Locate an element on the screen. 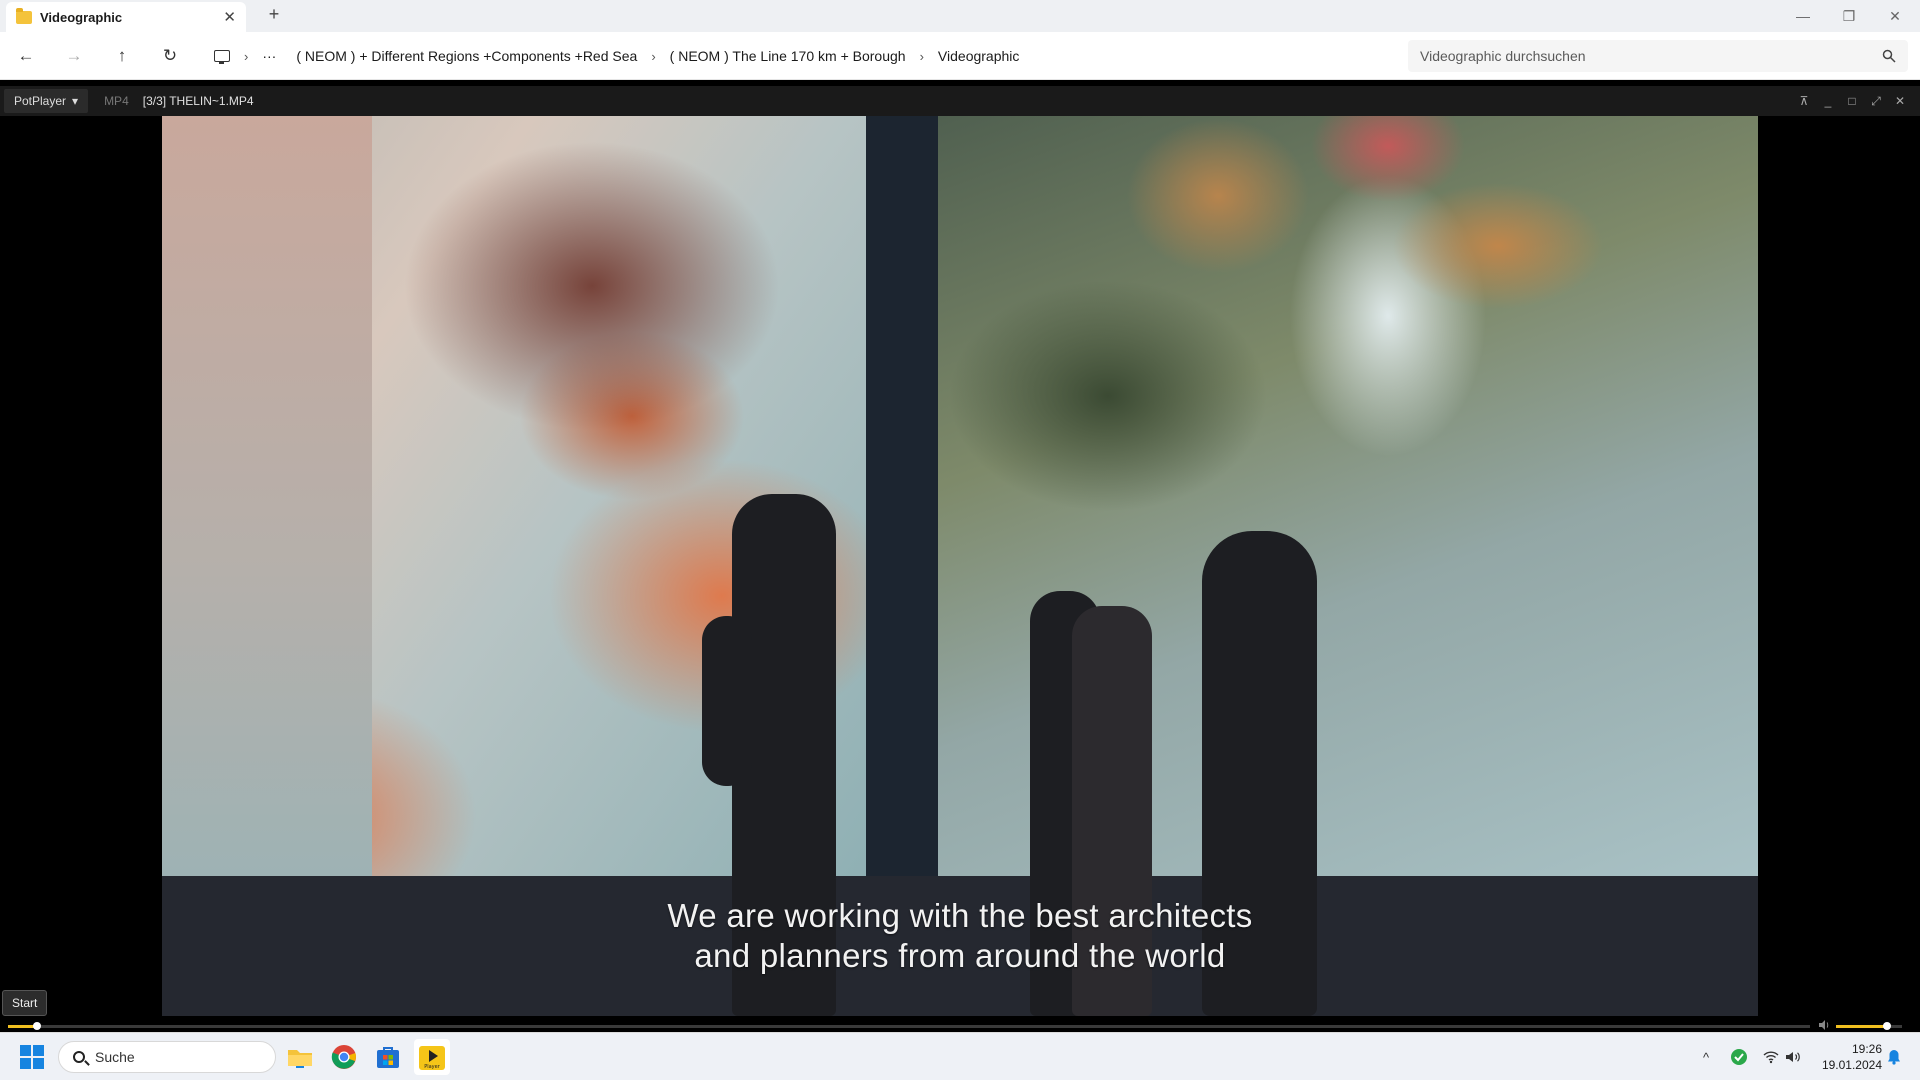  store-icon is located at coordinates (388, 1057).